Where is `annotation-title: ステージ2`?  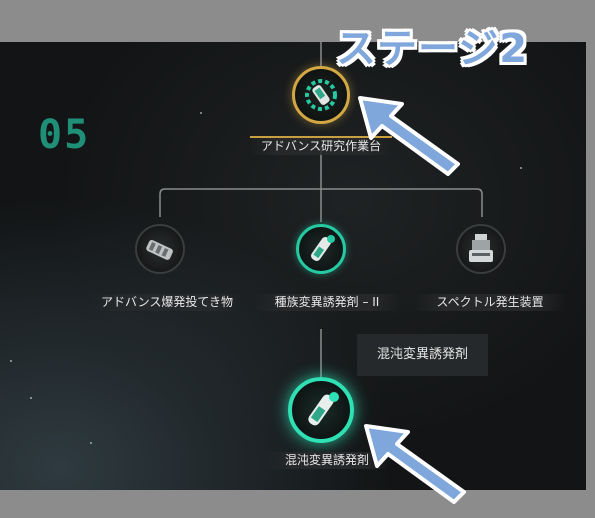
annotation-title: ステージ2 is located at coordinates (432, 49).